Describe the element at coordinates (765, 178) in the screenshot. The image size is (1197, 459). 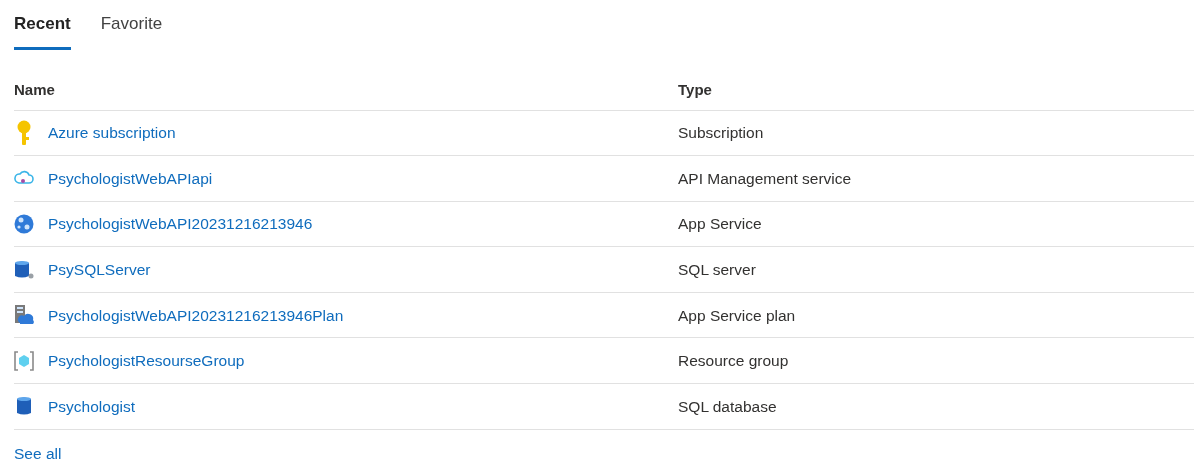
I see `table-cell-text: API Management service` at that location.